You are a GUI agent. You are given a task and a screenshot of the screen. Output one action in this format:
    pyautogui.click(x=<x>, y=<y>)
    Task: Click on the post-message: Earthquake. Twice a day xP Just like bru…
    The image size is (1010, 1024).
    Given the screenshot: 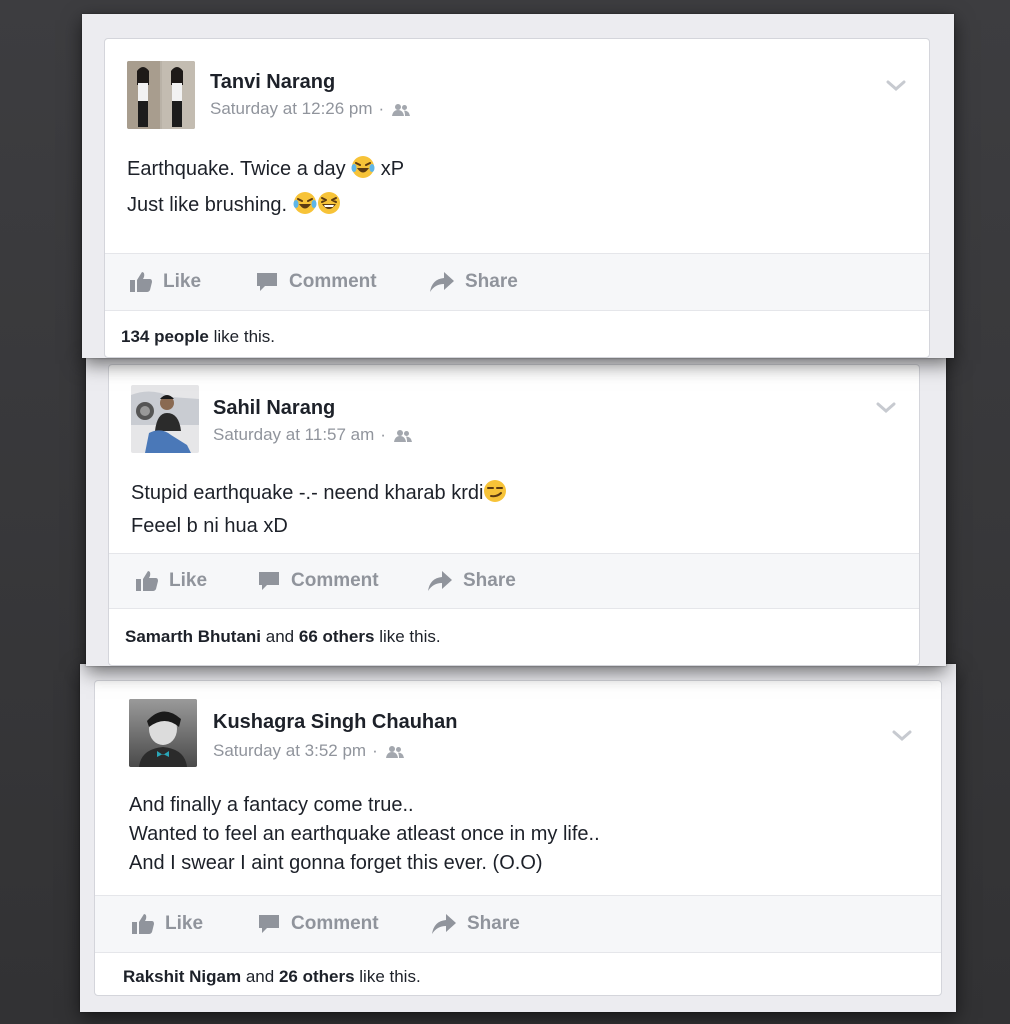 What is the action you would take?
    pyautogui.click(x=265, y=187)
    